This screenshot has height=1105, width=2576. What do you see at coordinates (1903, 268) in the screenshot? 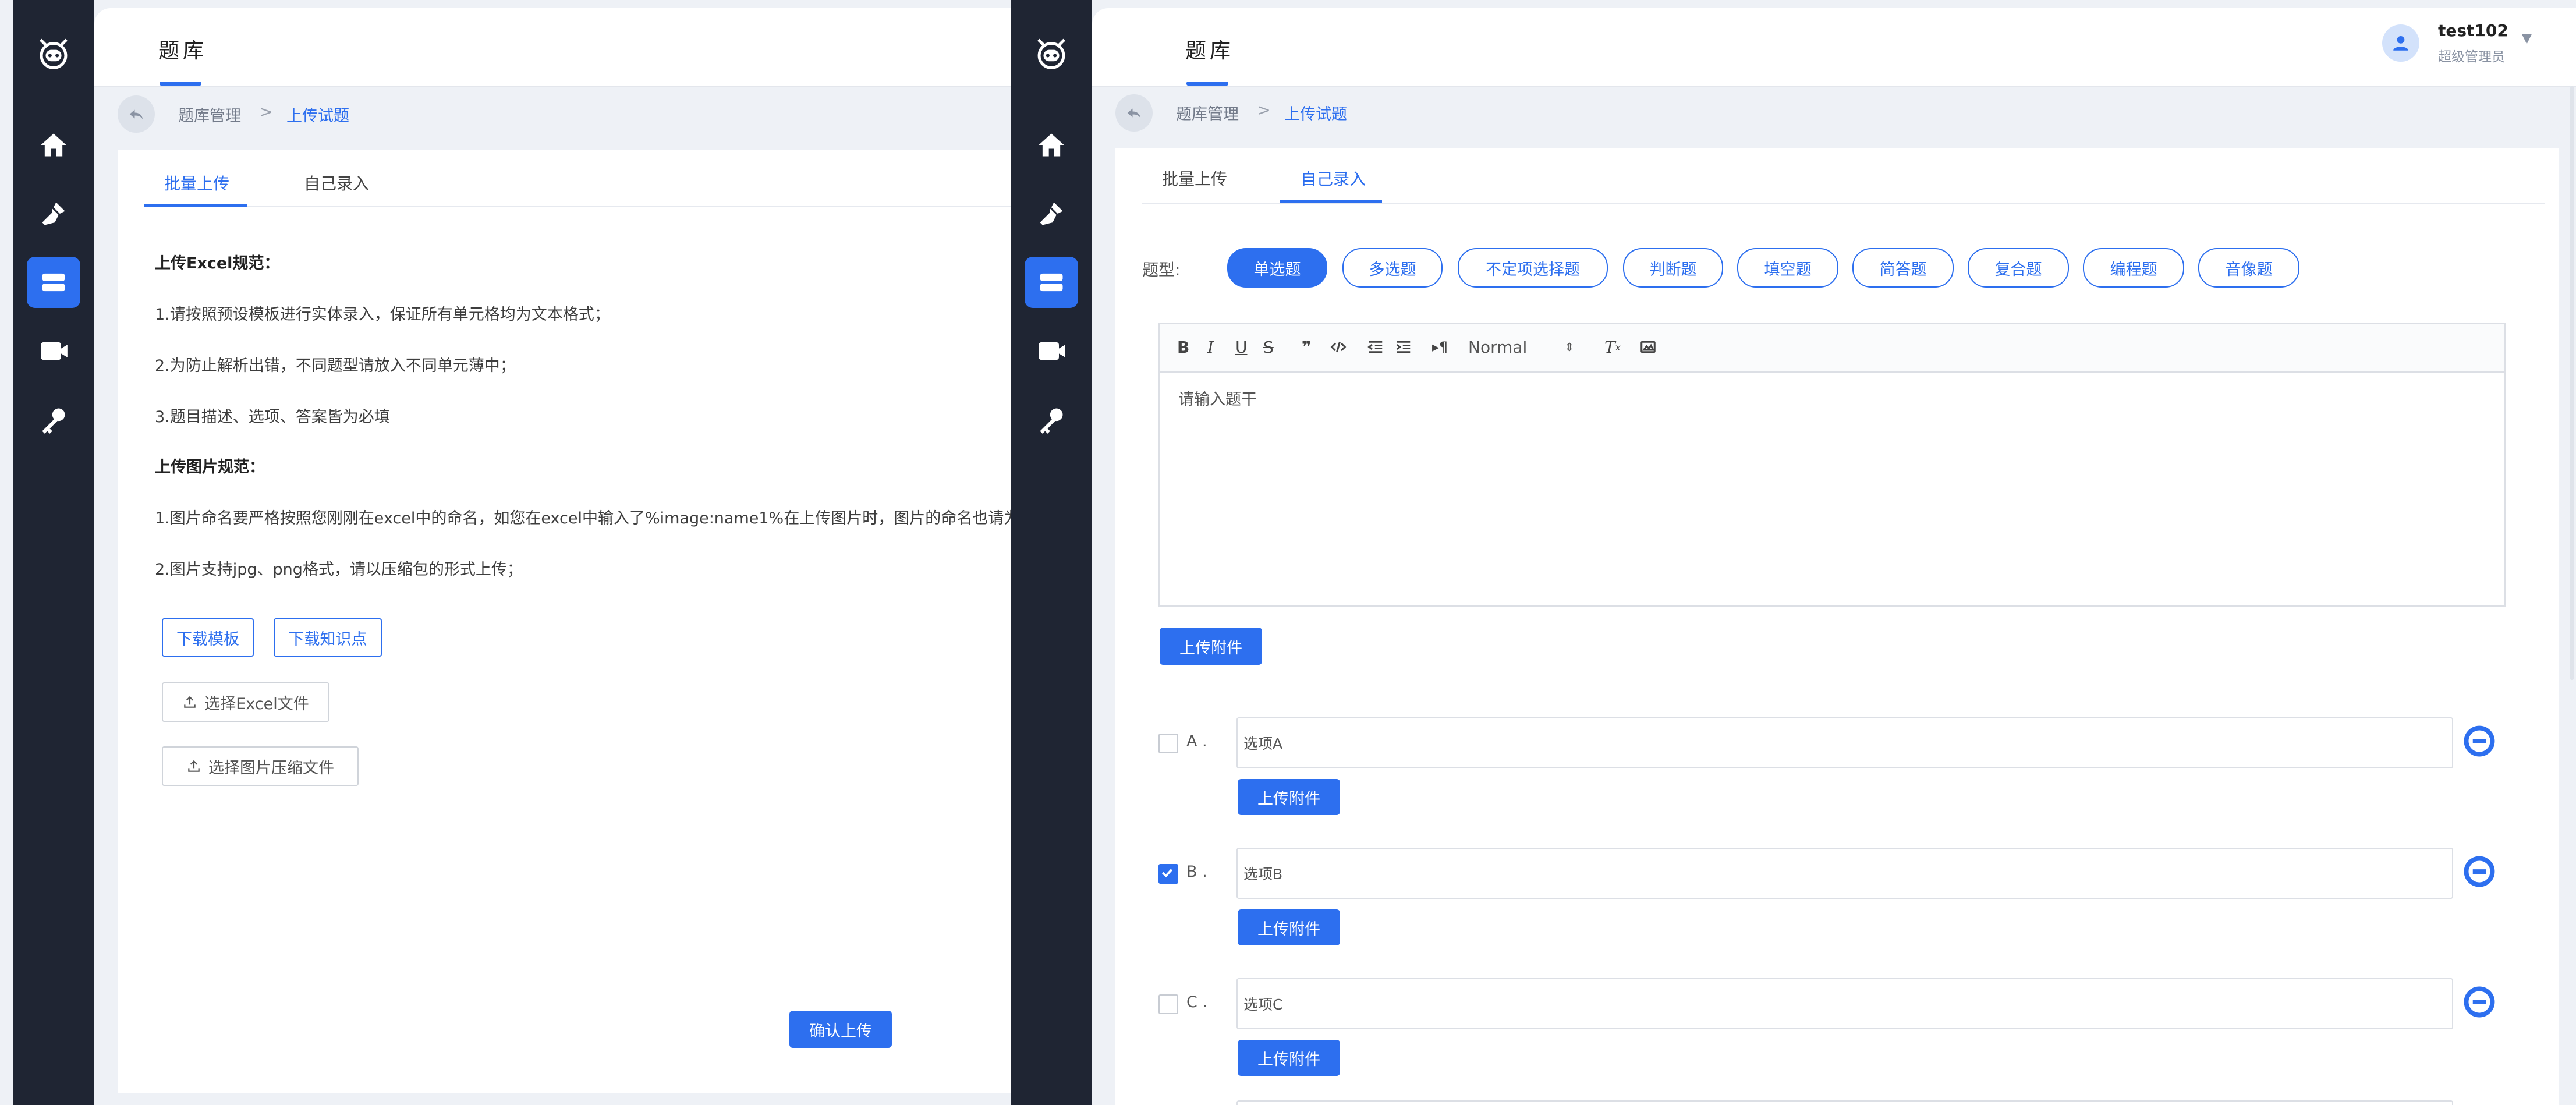
I see `type-short-answer-button: 简答题` at bounding box center [1903, 268].